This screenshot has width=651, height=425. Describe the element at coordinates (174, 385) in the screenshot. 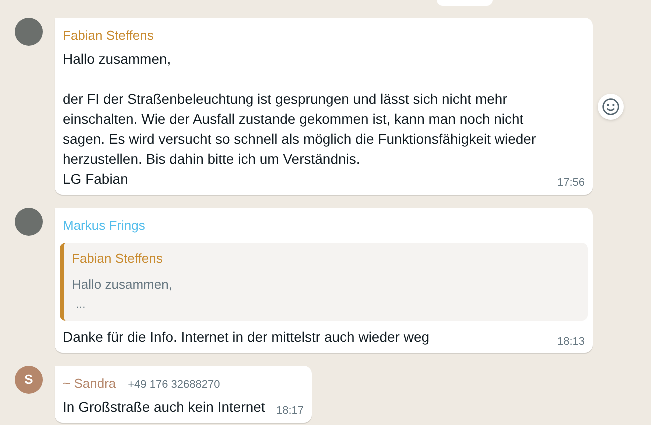

I see `phone-number: +49 176 32688270` at that location.